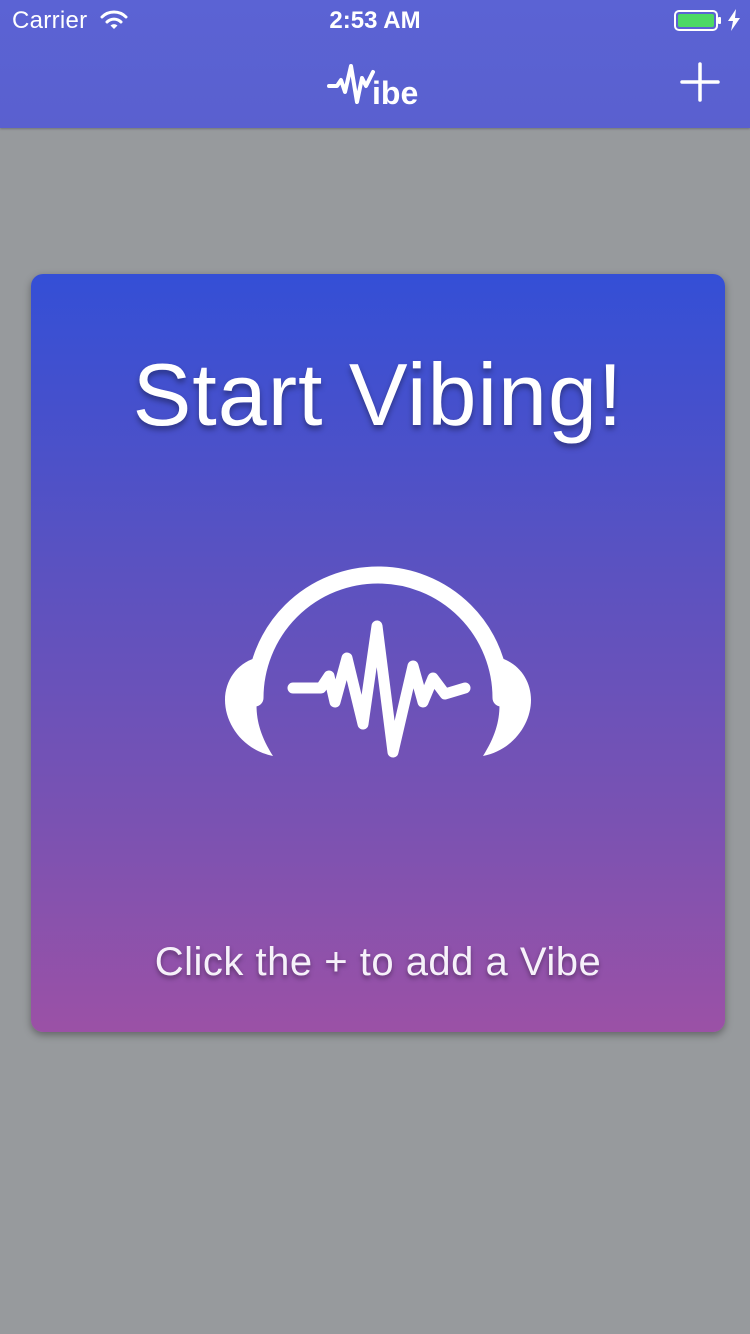  Describe the element at coordinates (697, 20) in the screenshot. I see `battery-icon` at that location.